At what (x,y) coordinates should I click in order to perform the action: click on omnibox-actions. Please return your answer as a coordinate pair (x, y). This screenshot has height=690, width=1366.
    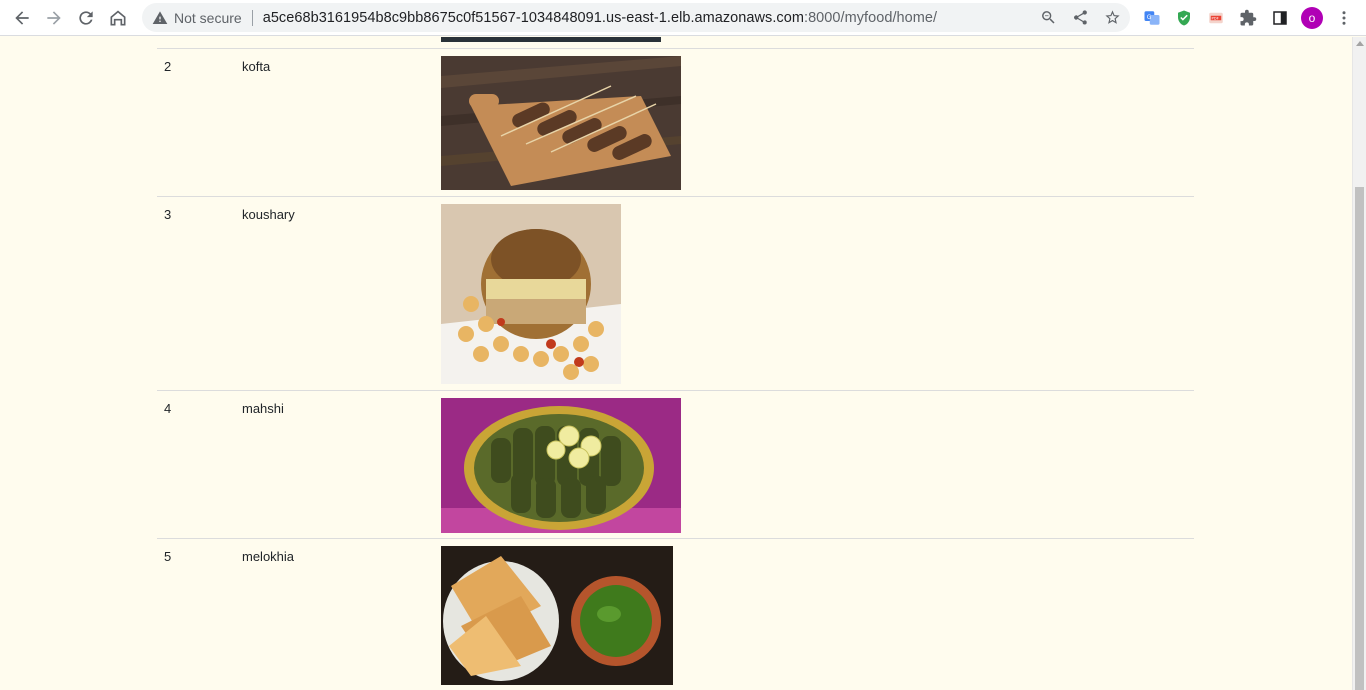
    Looking at the image, I should click on (1080, 17).